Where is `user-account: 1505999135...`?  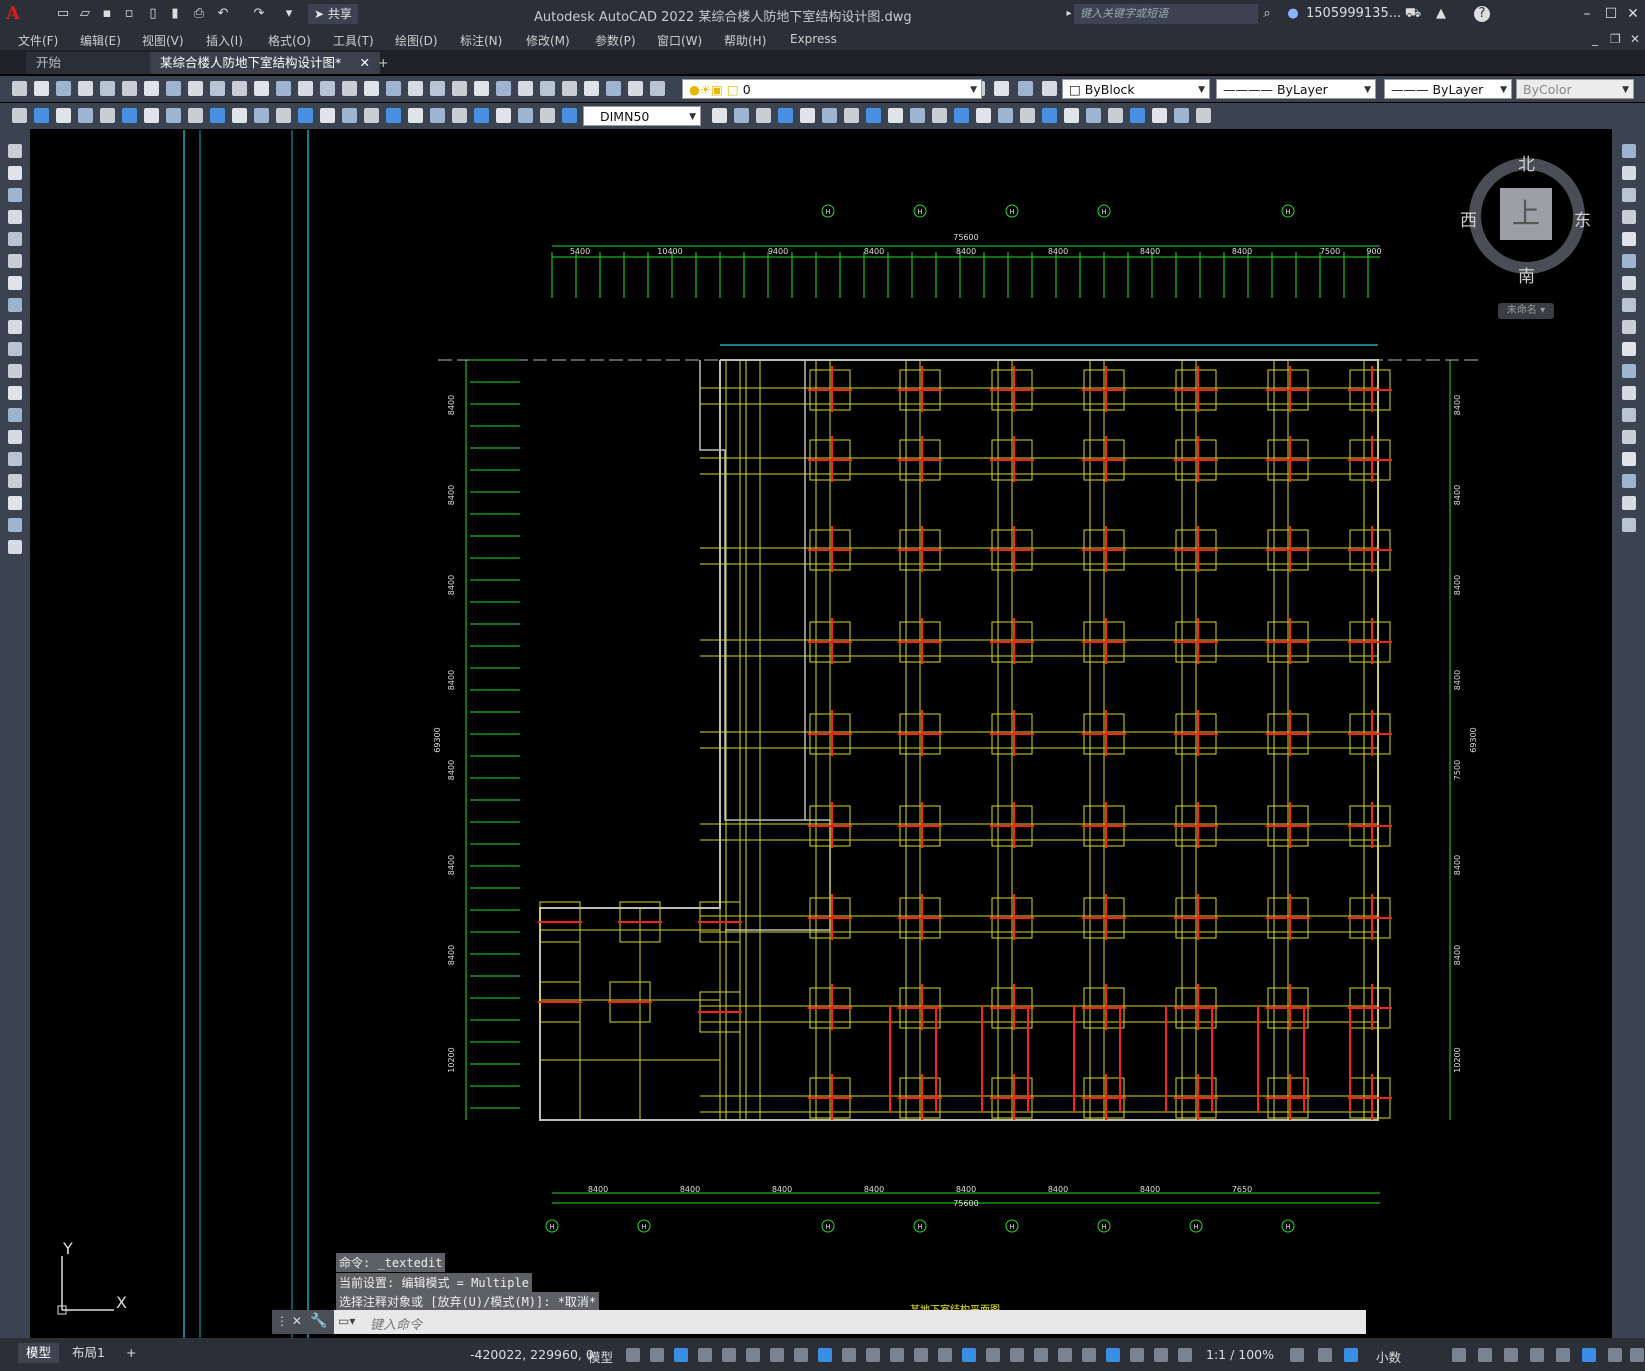
user-account: 1505999135... is located at coordinates (1353, 13).